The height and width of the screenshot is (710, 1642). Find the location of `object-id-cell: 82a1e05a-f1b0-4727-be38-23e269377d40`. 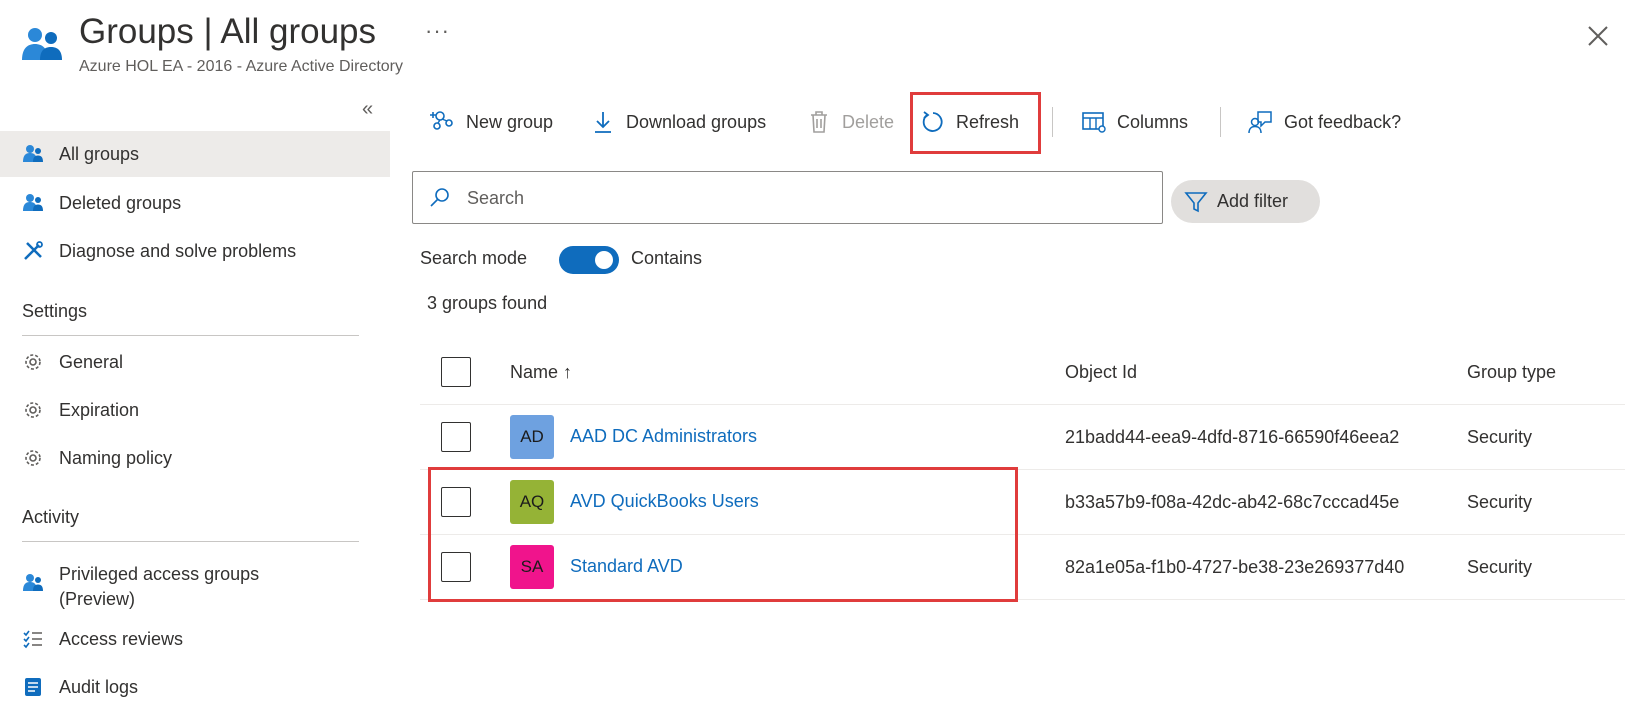

object-id-cell: 82a1e05a-f1b0-4727-be38-23e269377d40 is located at coordinates (1235, 567).